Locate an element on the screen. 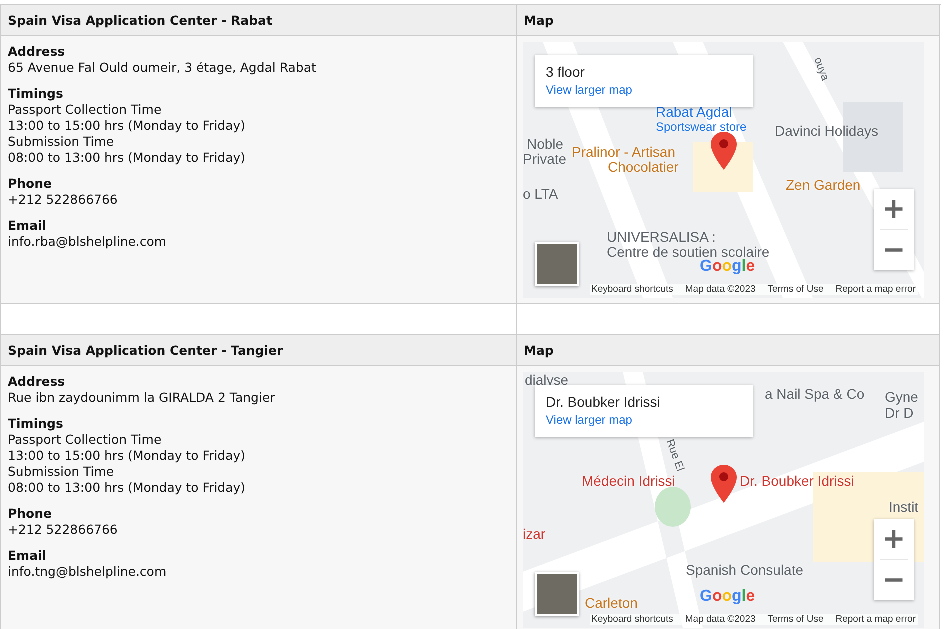 Image resolution: width=944 pixels, height=629 pixels. map-place-label: o LTA is located at coordinates (540, 194).